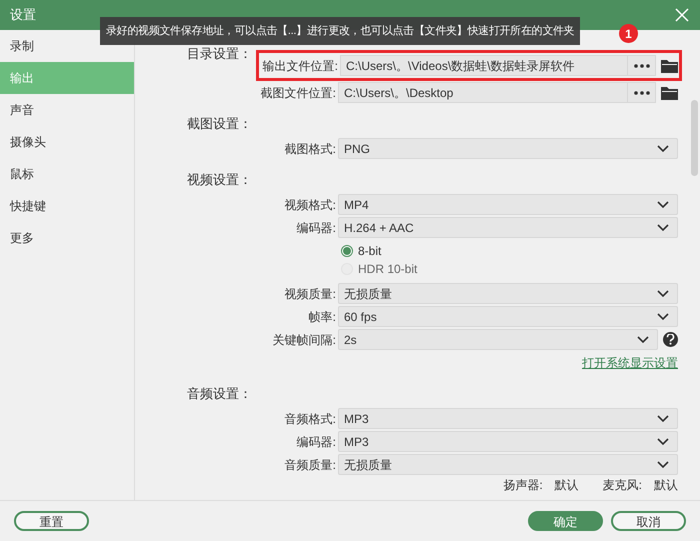  I want to click on section-heading: 视频设置：, so click(219, 179).